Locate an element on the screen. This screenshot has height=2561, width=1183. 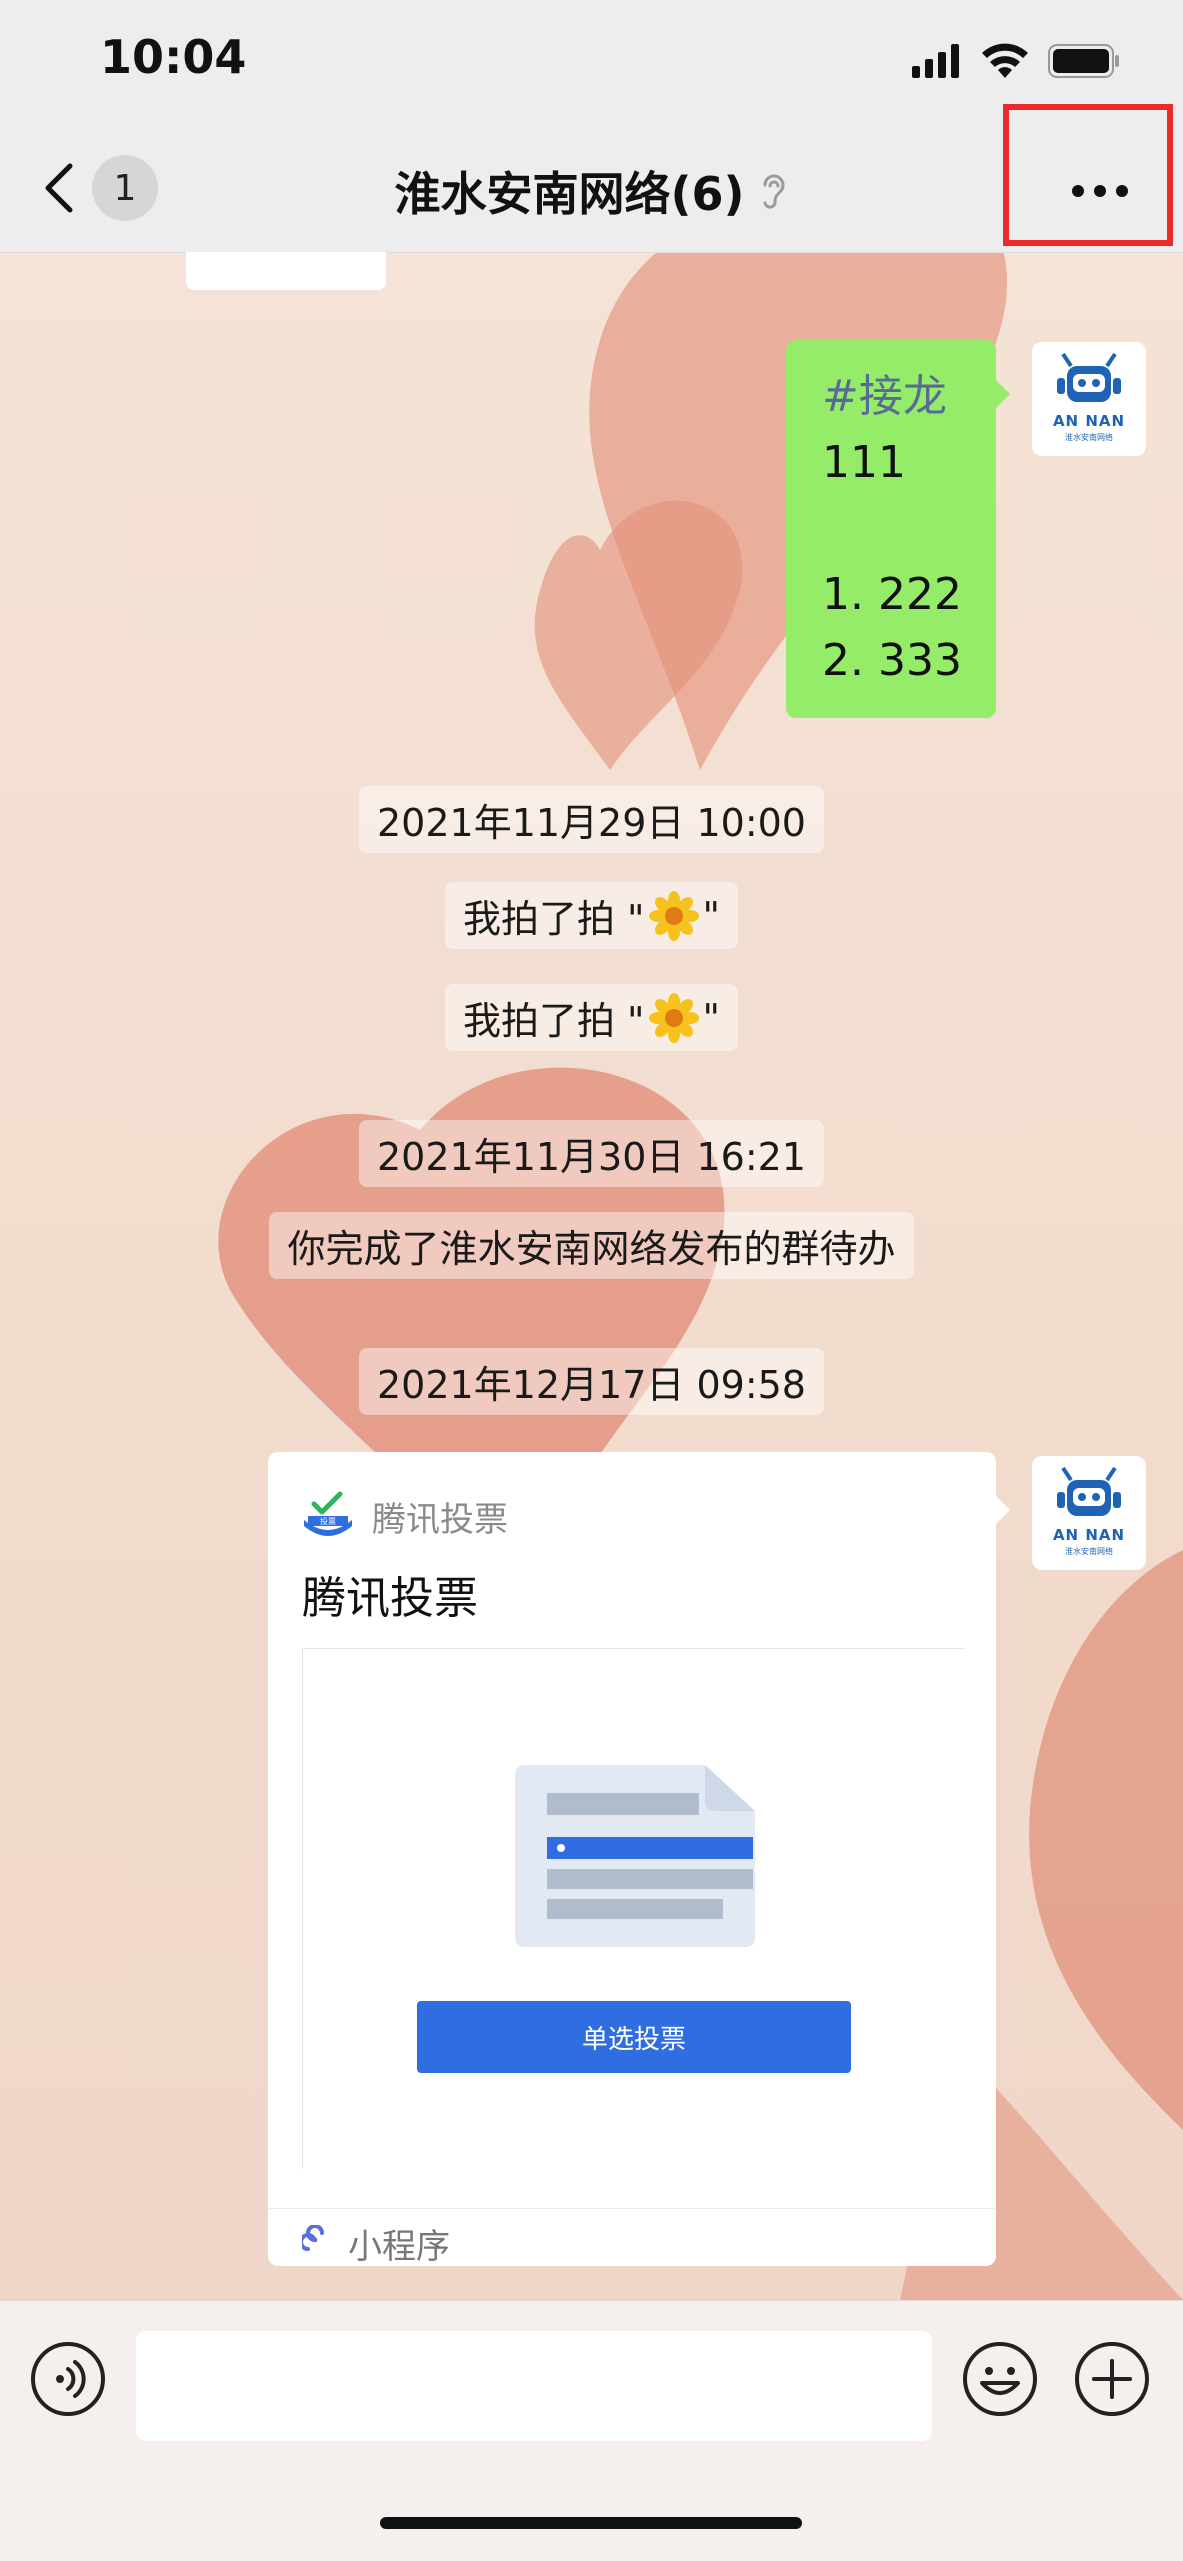
timestamp: 2021年11月30日 16:21 is located at coordinates (591, 1153).